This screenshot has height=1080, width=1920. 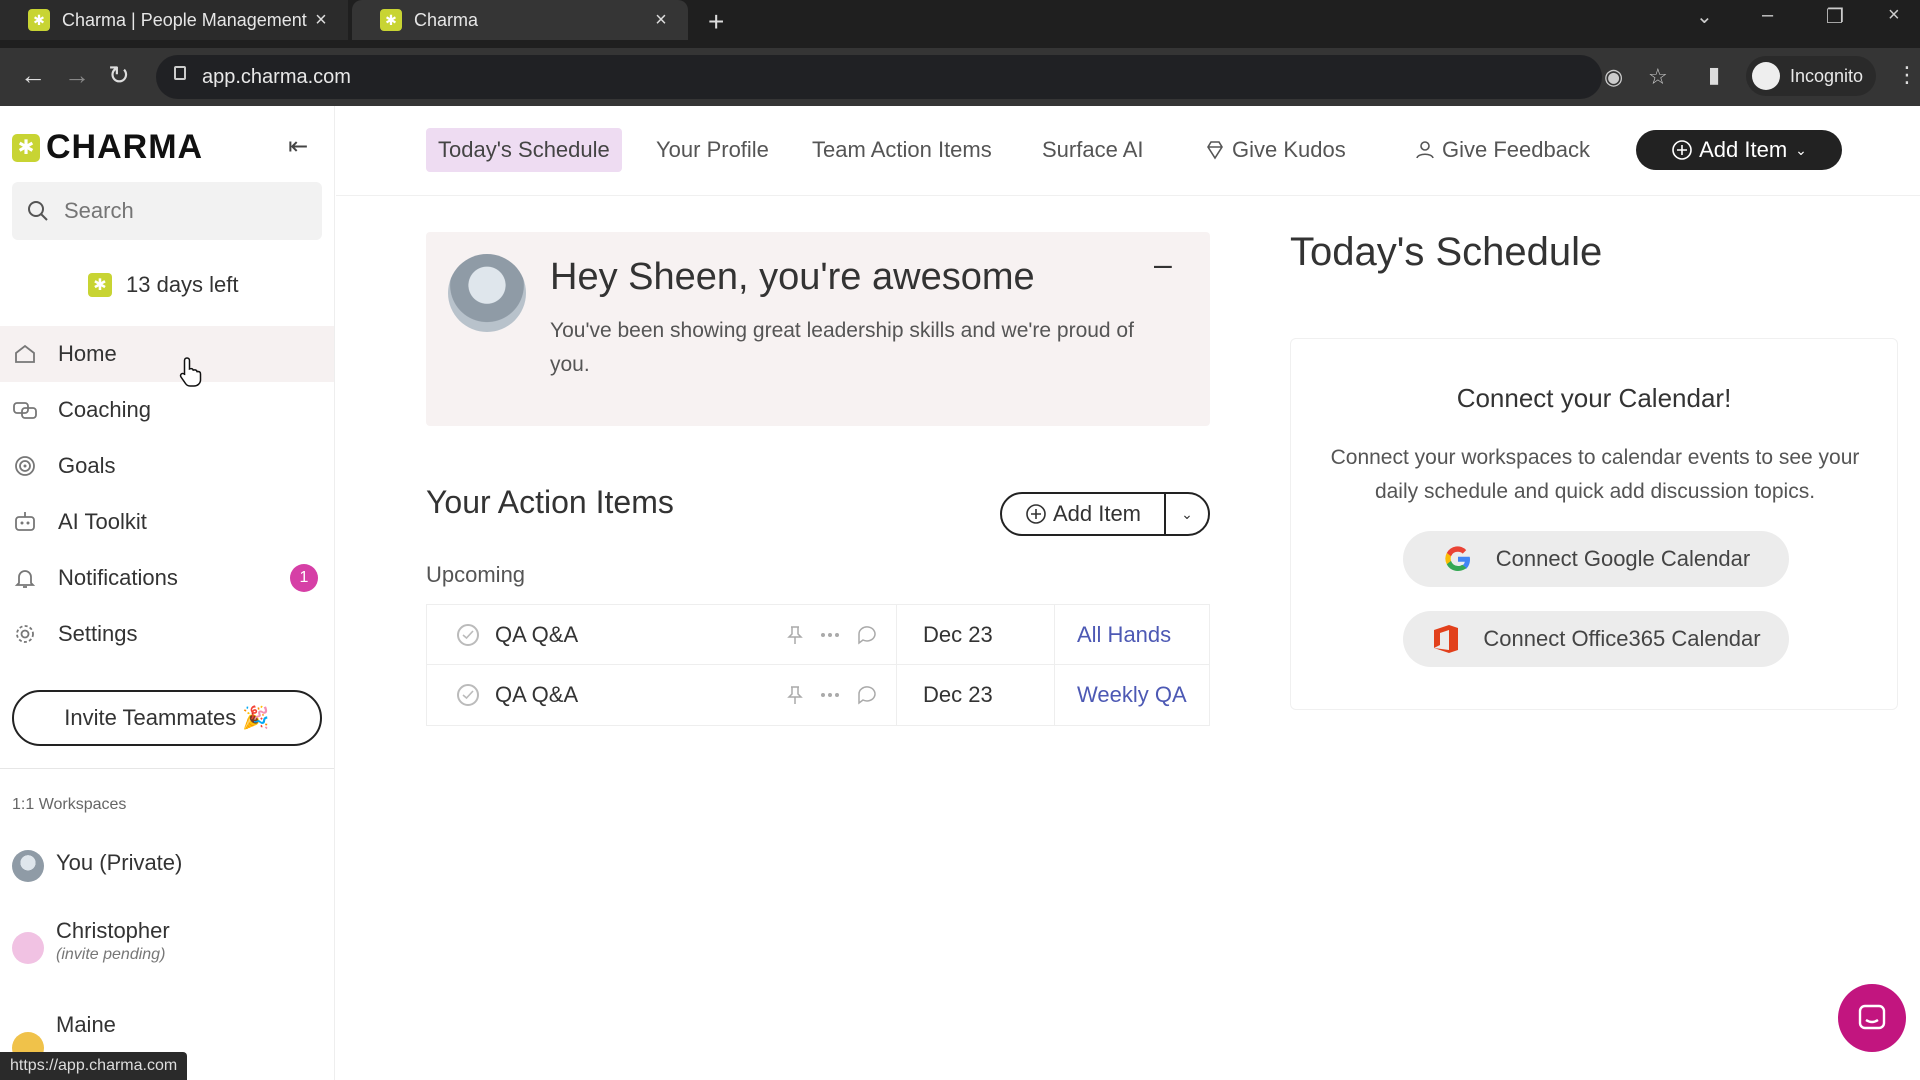 What do you see at coordinates (1596, 559) in the screenshot?
I see `connect-google-calendar-button: Connect Google Calendar` at bounding box center [1596, 559].